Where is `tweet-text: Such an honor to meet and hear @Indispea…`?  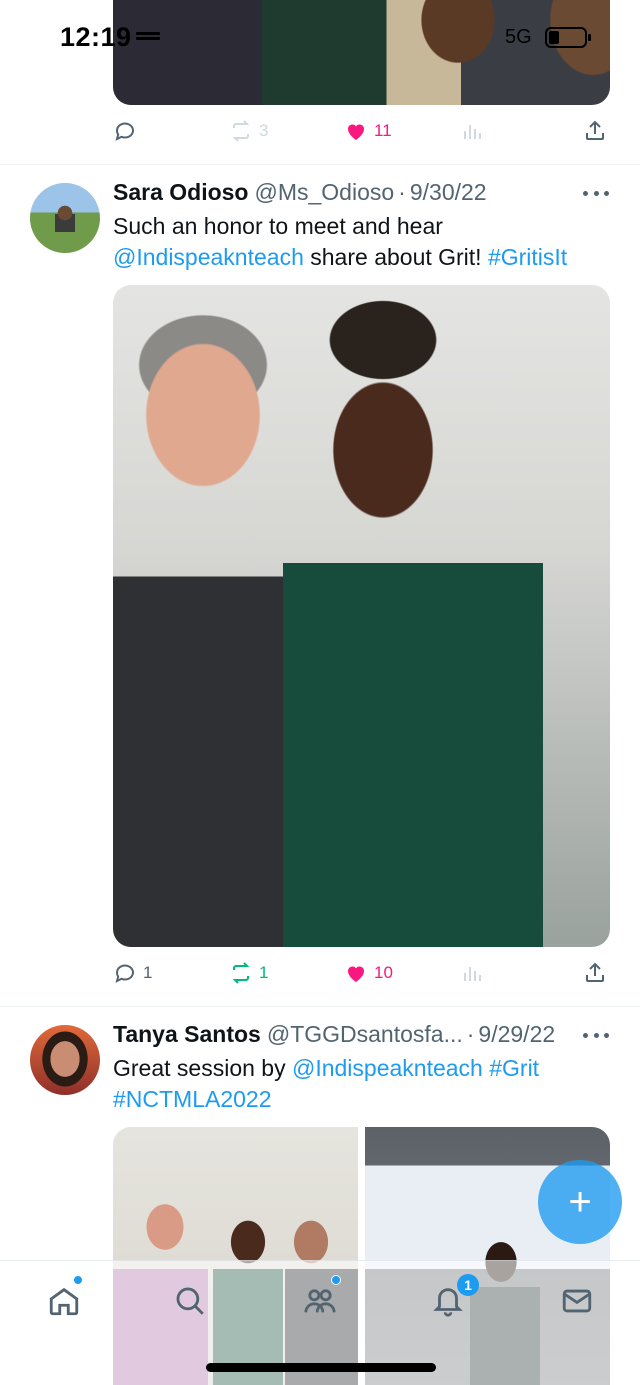
tweet-text: Such an honor to meet and hear @Indispea… is located at coordinates (340, 241).